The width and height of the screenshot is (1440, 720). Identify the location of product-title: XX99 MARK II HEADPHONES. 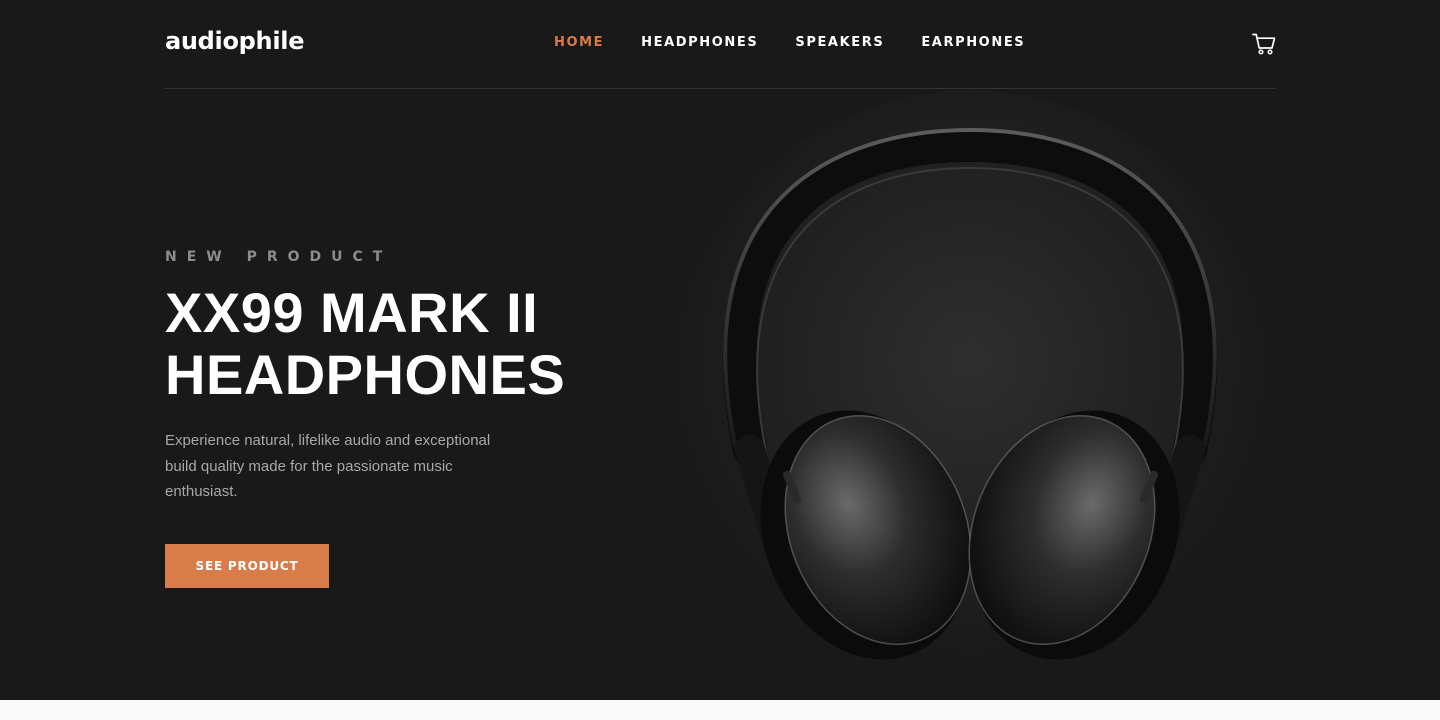
(385, 344).